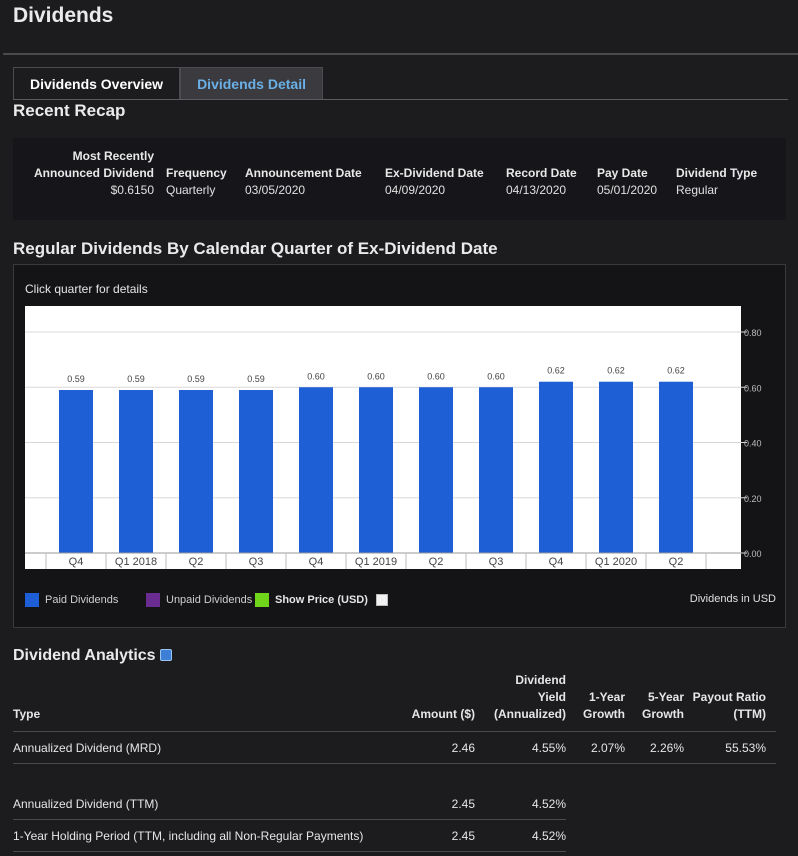  I want to click on table-row: Annualized Dividend (TTM) 2.45 4.52%, so click(394, 804).